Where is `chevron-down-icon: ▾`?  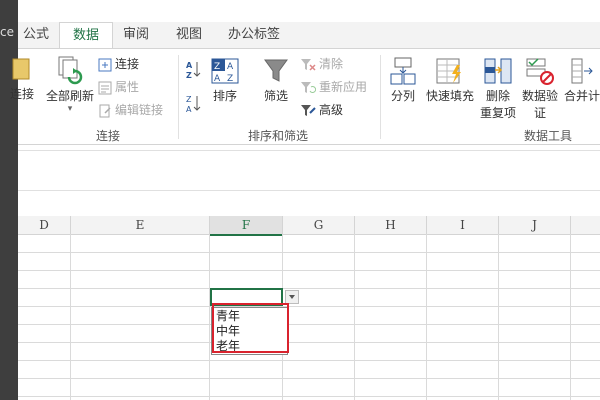 chevron-down-icon: ▾ is located at coordinates (70, 109).